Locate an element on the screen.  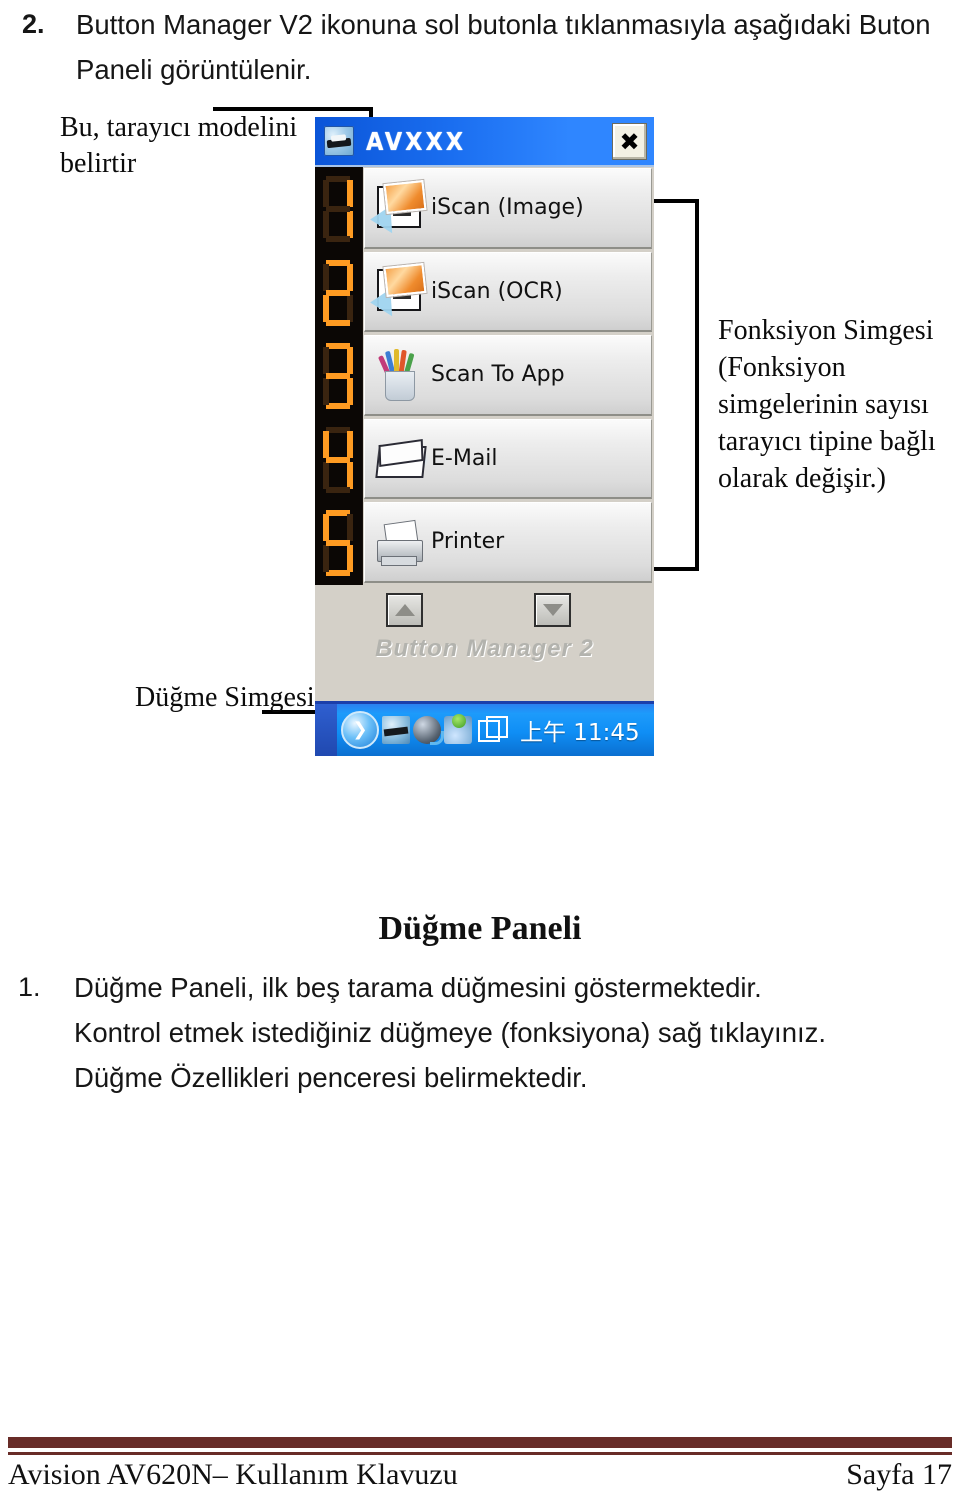
scroll-down-button is located at coordinates (552, 609).